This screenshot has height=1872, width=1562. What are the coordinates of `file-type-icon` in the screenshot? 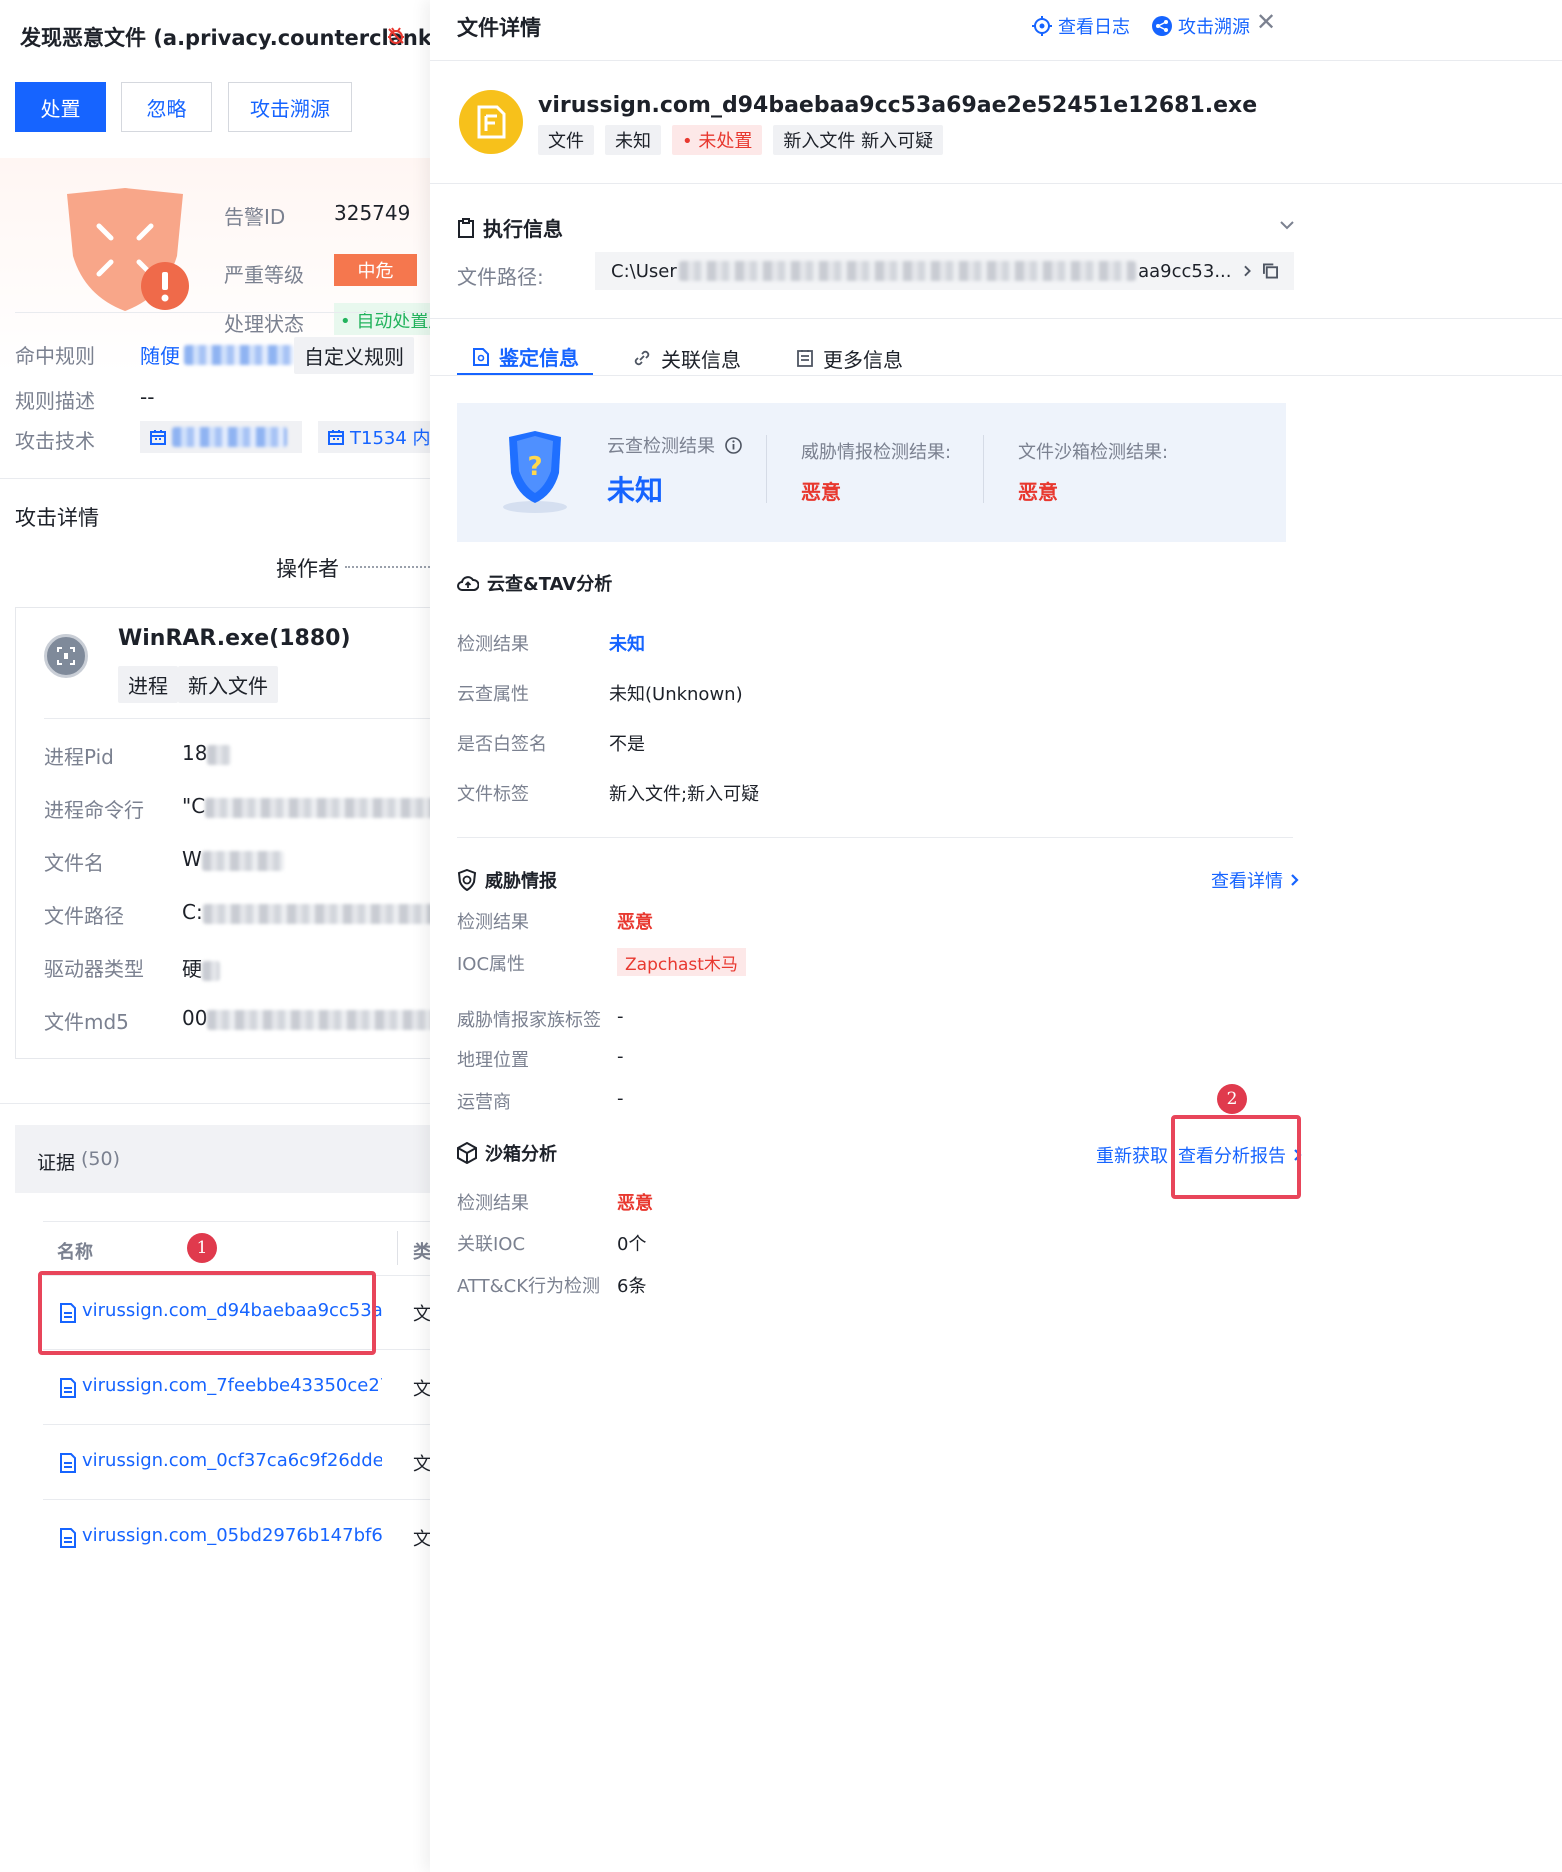 It's located at (491, 122).